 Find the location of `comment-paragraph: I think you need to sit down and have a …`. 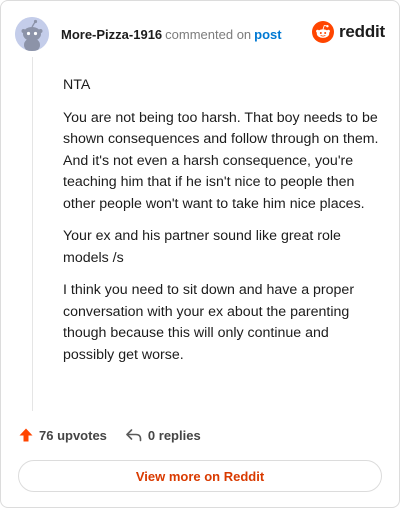

comment-paragraph: I think you need to sit down and have a … is located at coordinates (209, 322).